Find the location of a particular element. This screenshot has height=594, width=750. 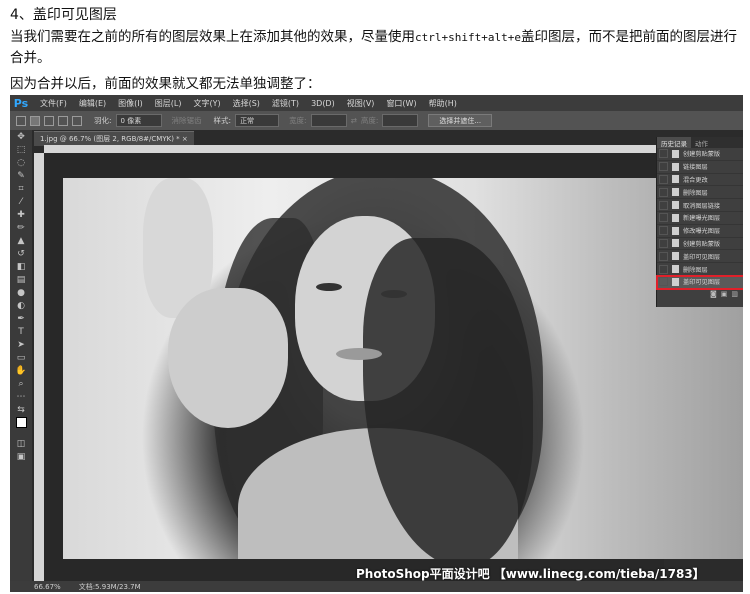

document-size: 文档:5.93M/23.7M is located at coordinates (110, 587).